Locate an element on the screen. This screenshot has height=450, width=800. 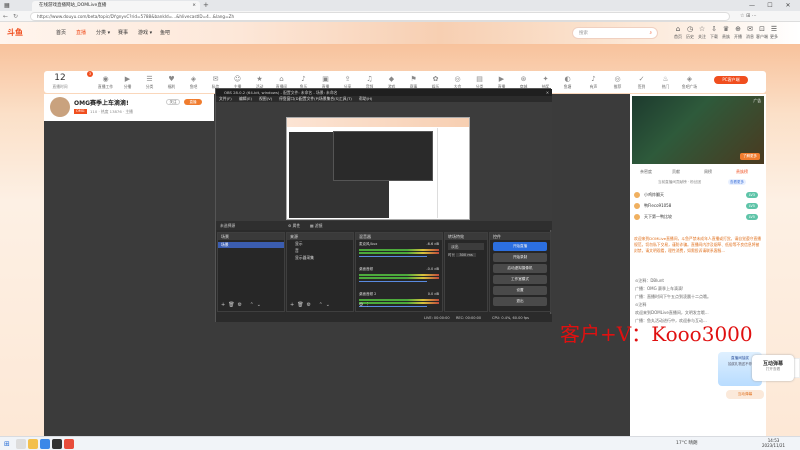
top-icon-glyph: ☆ is located at coordinates (702, 29).